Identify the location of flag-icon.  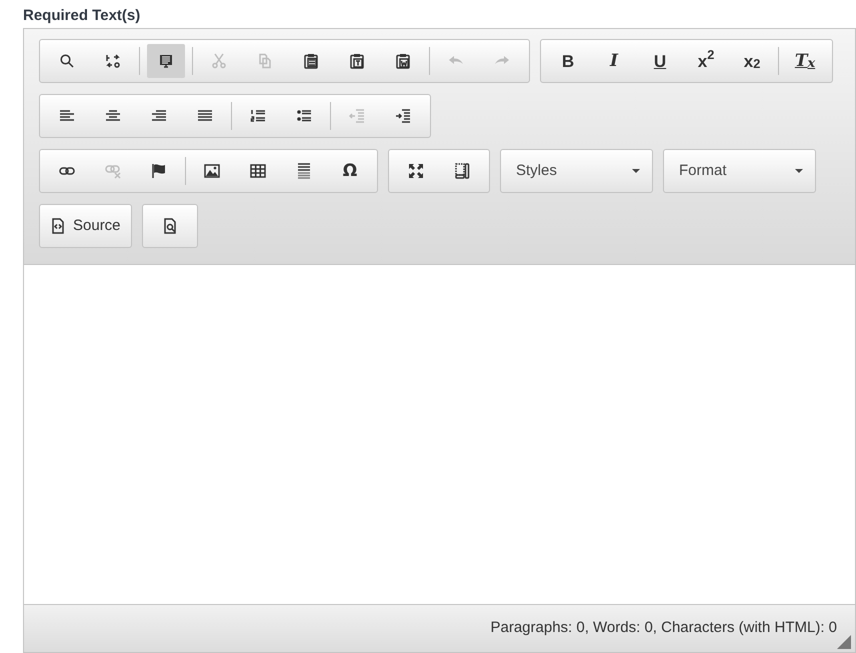
(159, 171).